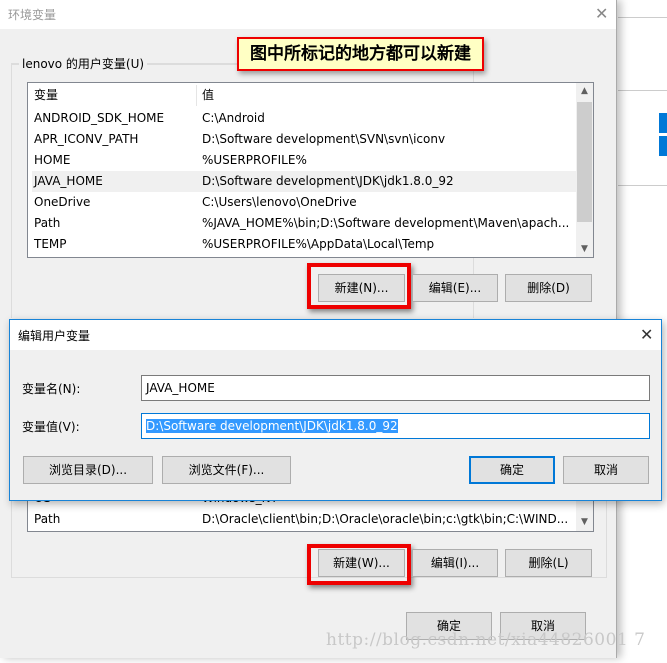 Image resolution: width=667 pixels, height=663 pixels. I want to click on dialog-ok-button: 确定, so click(512, 470).